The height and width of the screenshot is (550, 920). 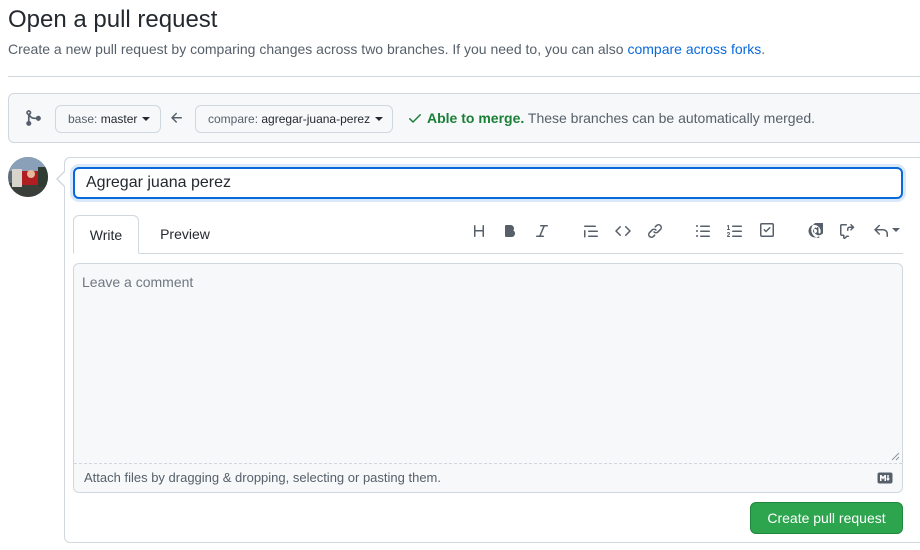 I want to click on ordered-list-icon, so click(x=734, y=231).